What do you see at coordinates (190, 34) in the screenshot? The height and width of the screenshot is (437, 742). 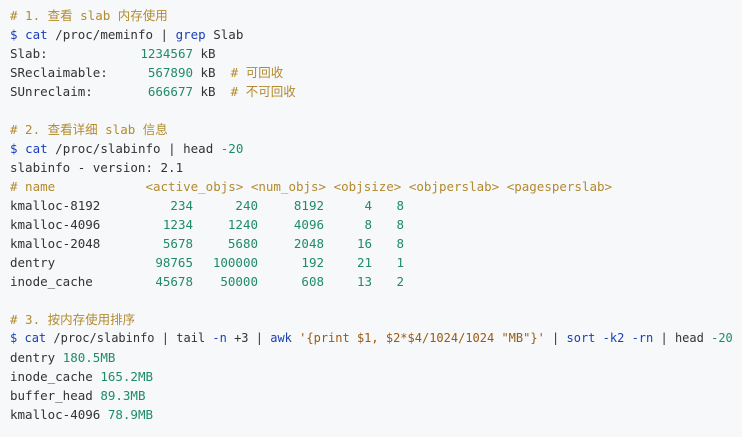 I see `cmd-grep: grep` at bounding box center [190, 34].